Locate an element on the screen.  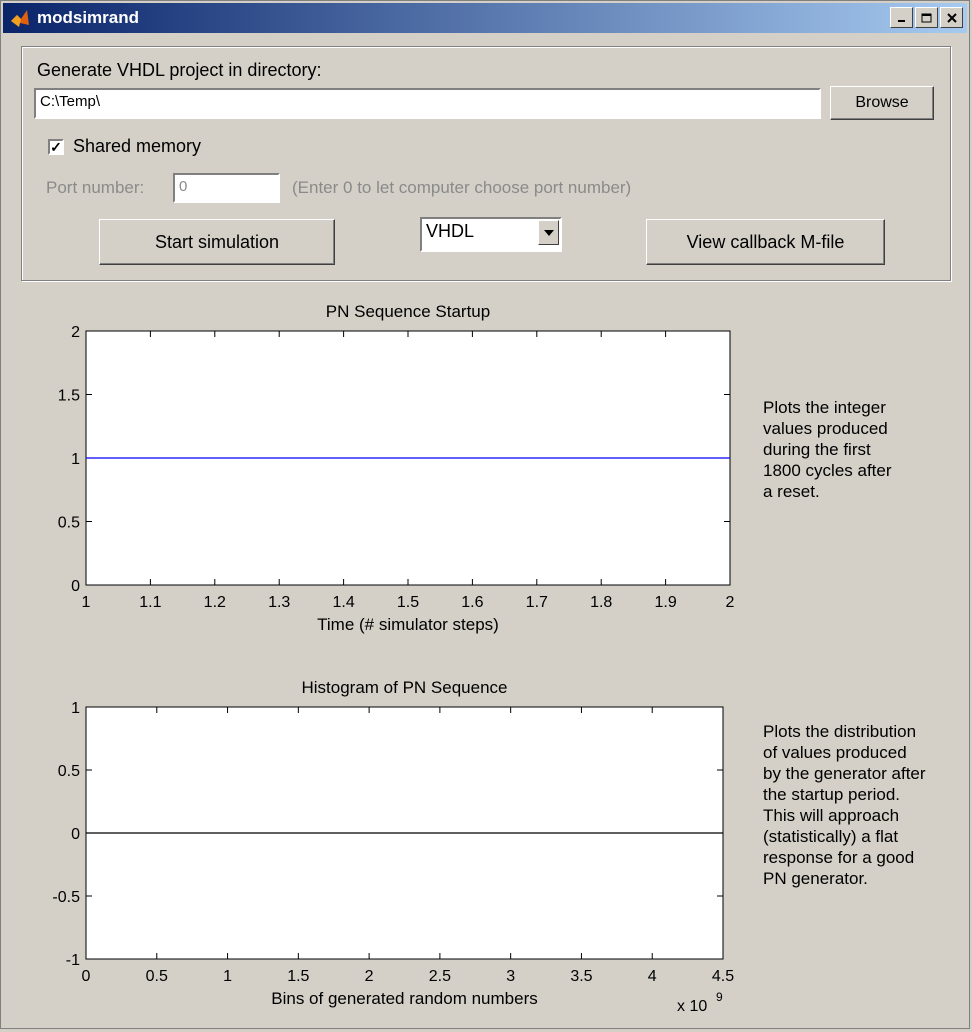
chart1-x-tick-label: 1.1 is located at coordinates (150, 602).